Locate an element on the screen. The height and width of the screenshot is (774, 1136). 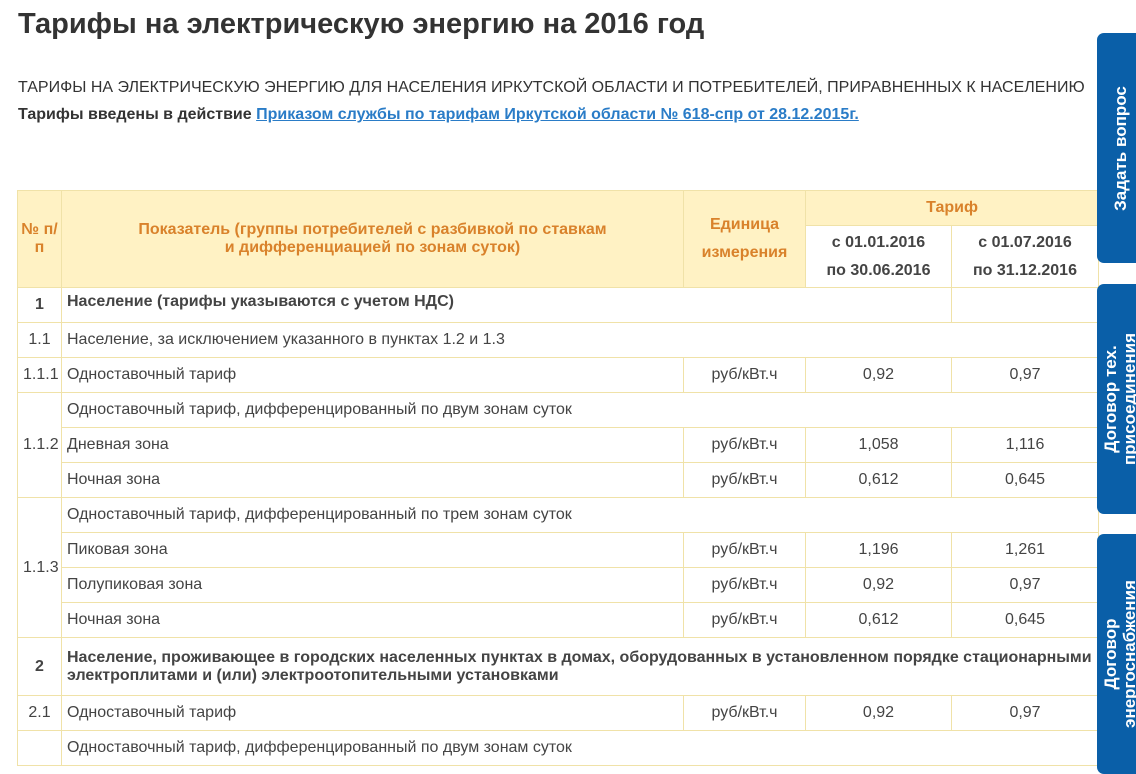
row-num: 1.1.2 is located at coordinates (39, 445).